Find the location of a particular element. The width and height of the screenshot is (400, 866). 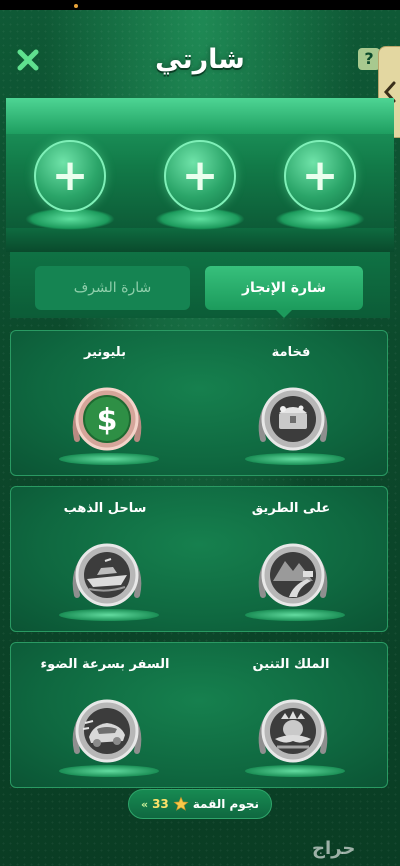

stars-count: 33 is located at coordinates (160, 804).